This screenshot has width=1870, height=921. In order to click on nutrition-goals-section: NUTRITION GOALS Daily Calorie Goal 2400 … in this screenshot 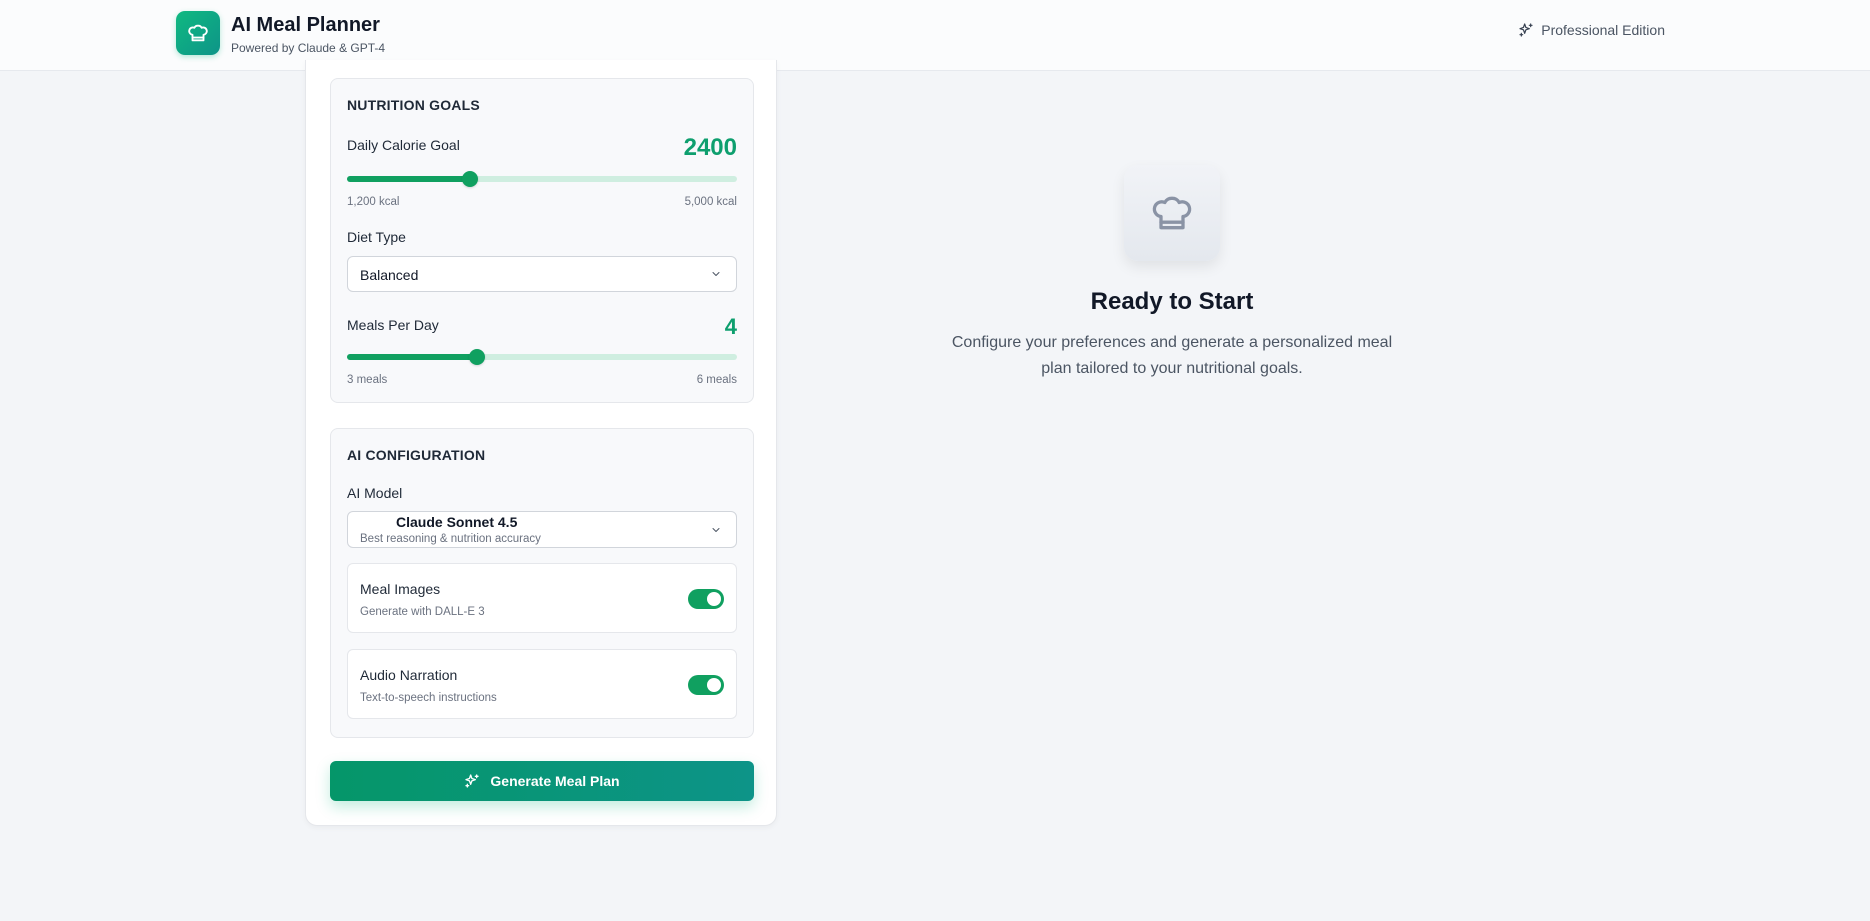, I will do `click(542, 240)`.